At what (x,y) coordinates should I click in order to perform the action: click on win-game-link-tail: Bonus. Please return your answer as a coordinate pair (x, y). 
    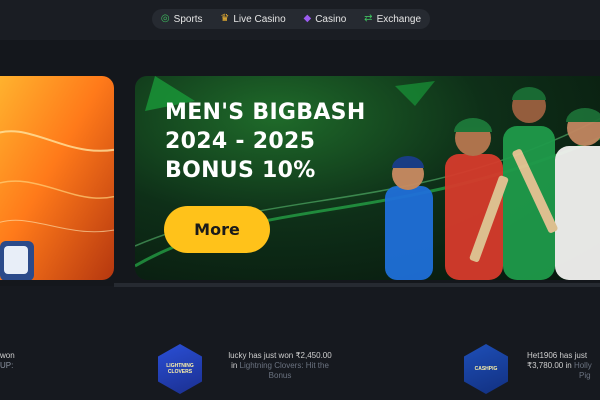
    Looking at the image, I should click on (280, 376).